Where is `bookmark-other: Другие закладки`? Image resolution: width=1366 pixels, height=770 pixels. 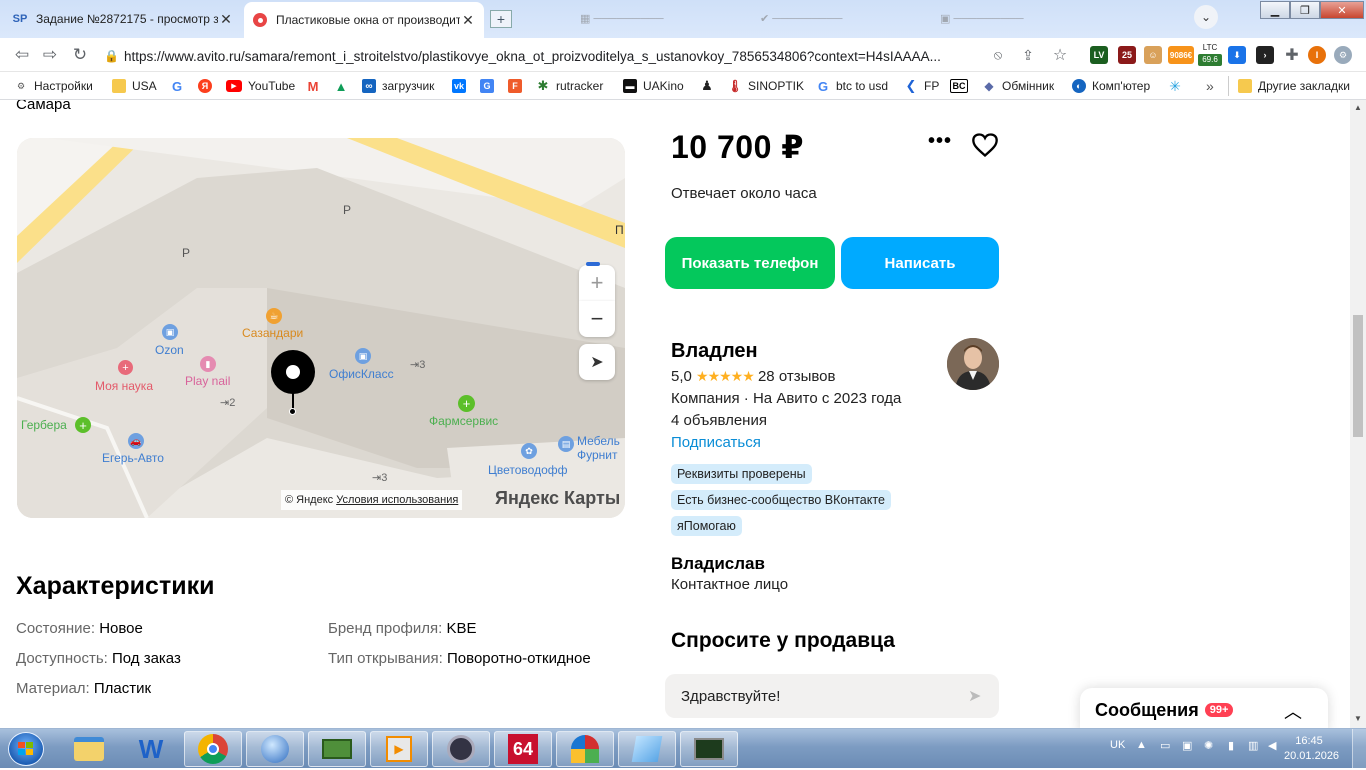 bookmark-other: Другие закладки is located at coordinates (1294, 86).